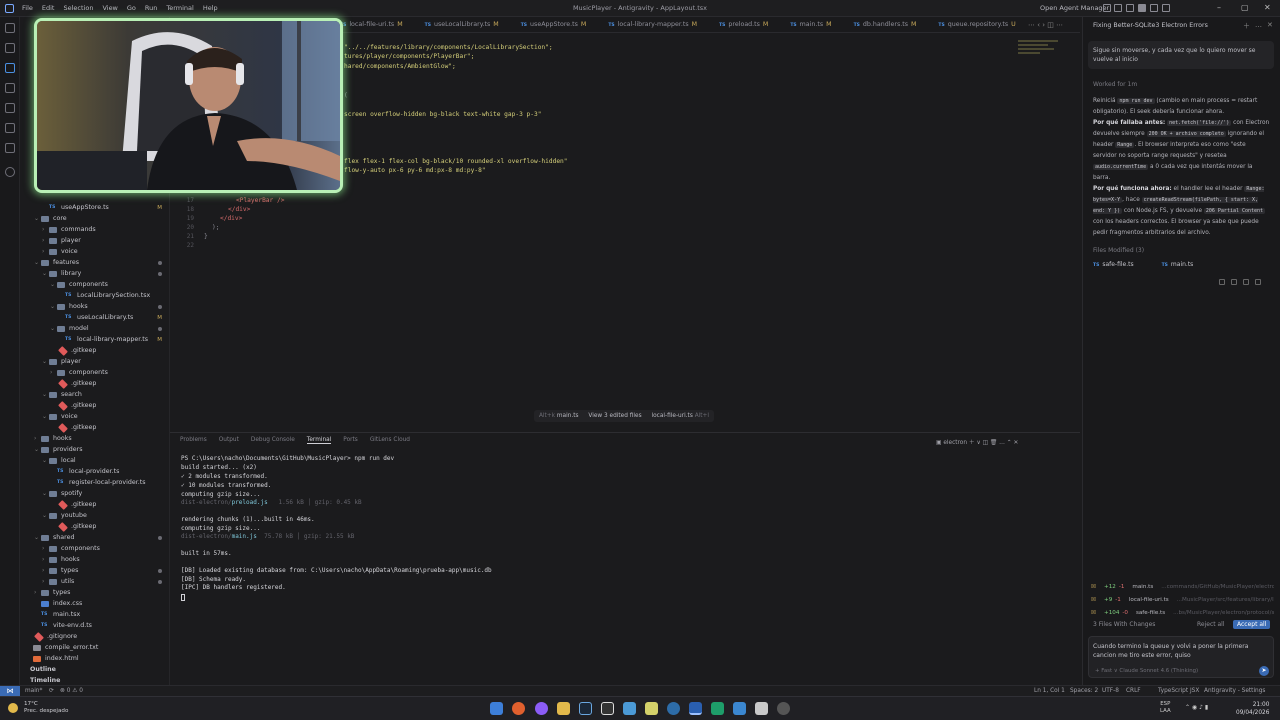 The image size is (1280, 720). I want to click on explorer-folder: ⌄ model, so click(95, 328).